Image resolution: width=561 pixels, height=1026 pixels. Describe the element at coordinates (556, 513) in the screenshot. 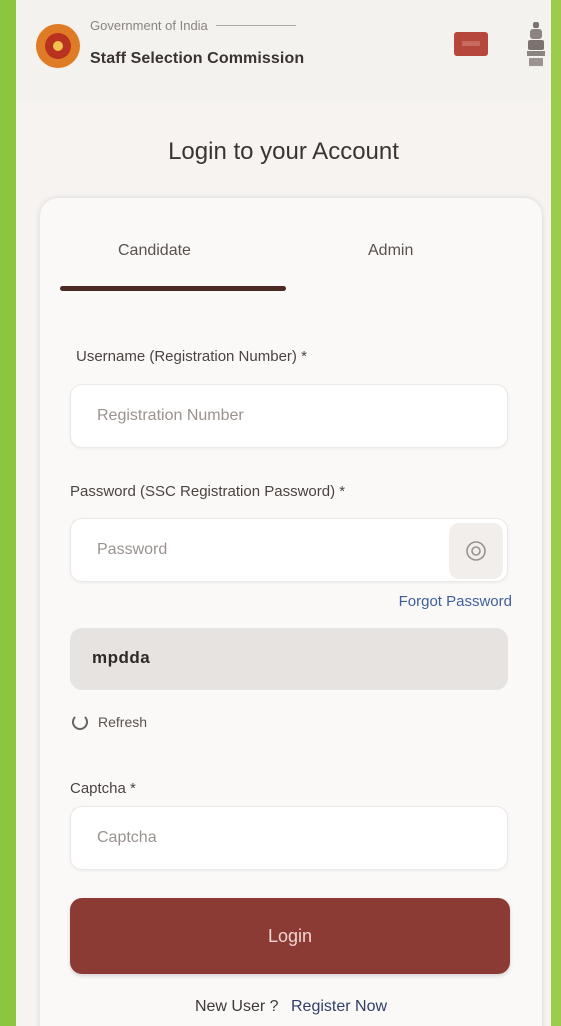

I see `side-background` at that location.